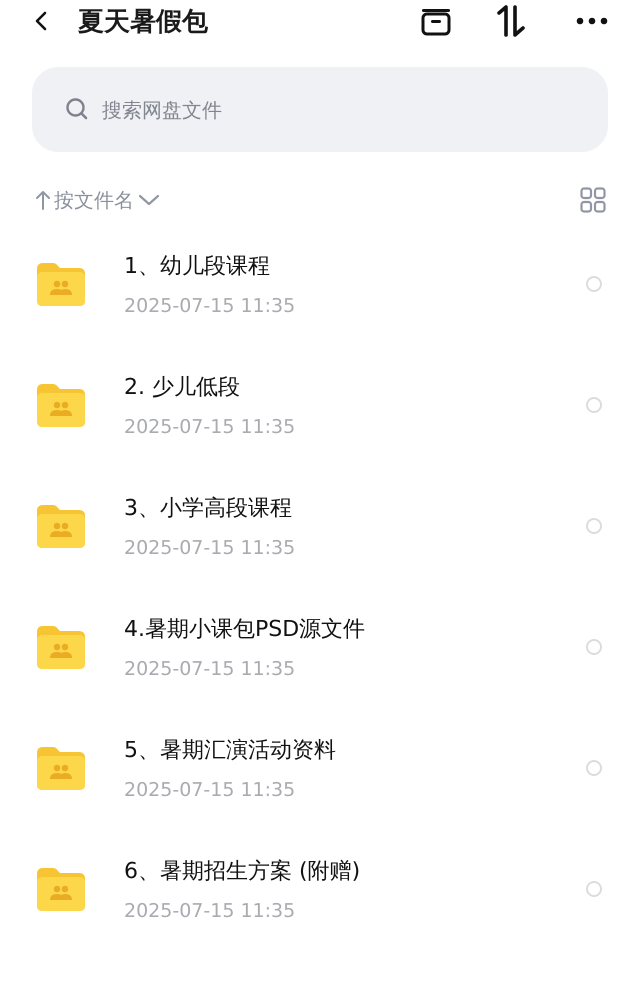  What do you see at coordinates (593, 200) in the screenshot?
I see `grid-view-icon` at bounding box center [593, 200].